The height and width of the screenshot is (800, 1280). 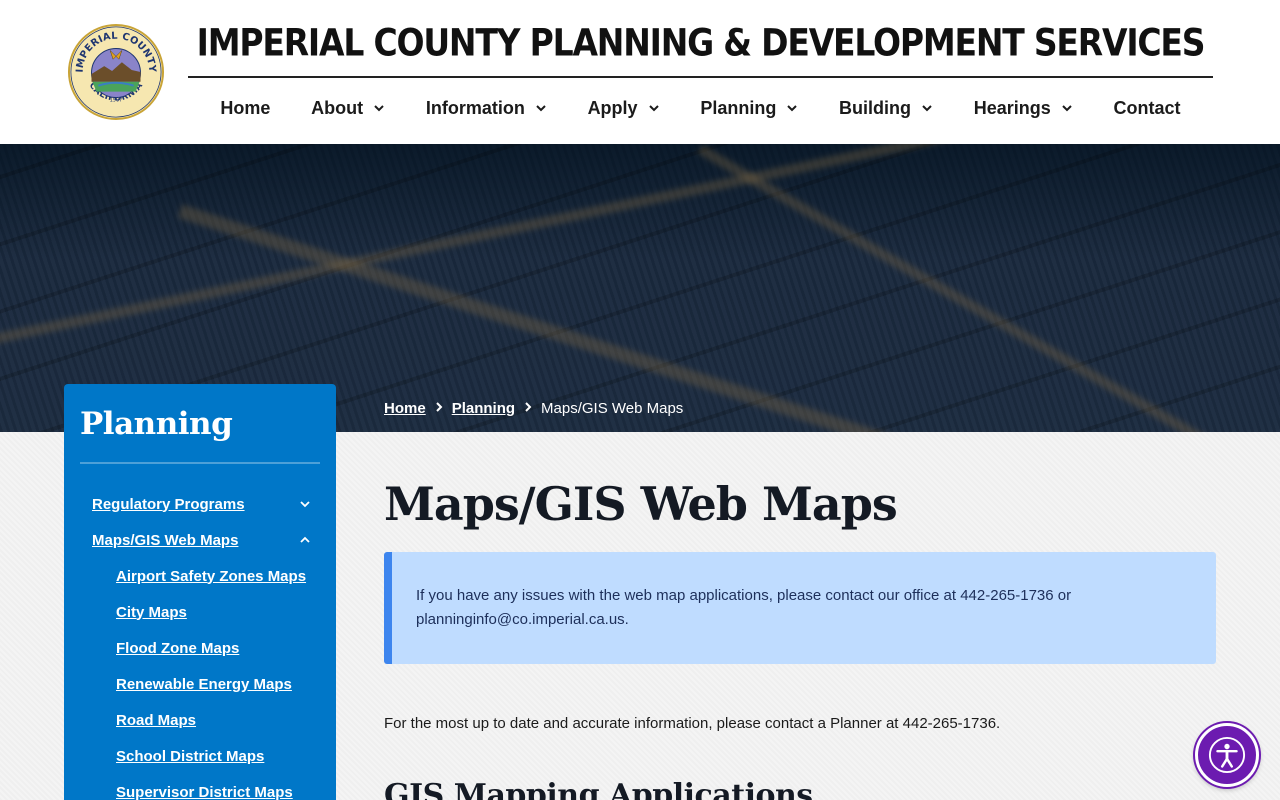 What do you see at coordinates (700, 77) in the screenshot?
I see `title-divider` at bounding box center [700, 77].